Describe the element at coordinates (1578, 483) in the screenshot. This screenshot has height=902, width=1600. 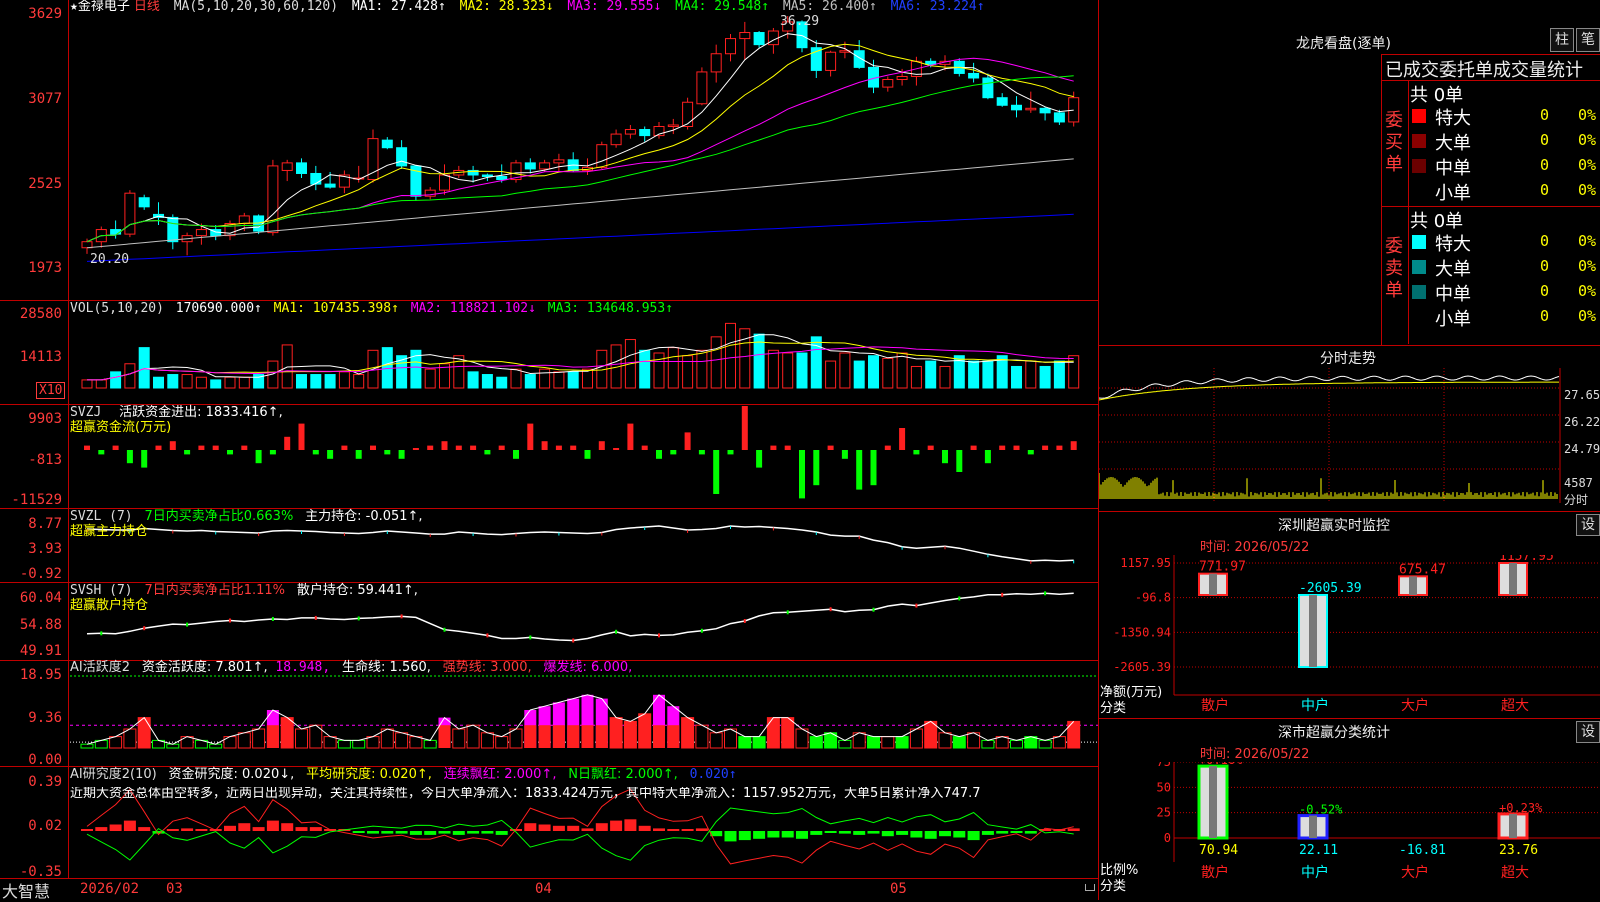
I see `fenshi-vol-tick: 4587` at that location.